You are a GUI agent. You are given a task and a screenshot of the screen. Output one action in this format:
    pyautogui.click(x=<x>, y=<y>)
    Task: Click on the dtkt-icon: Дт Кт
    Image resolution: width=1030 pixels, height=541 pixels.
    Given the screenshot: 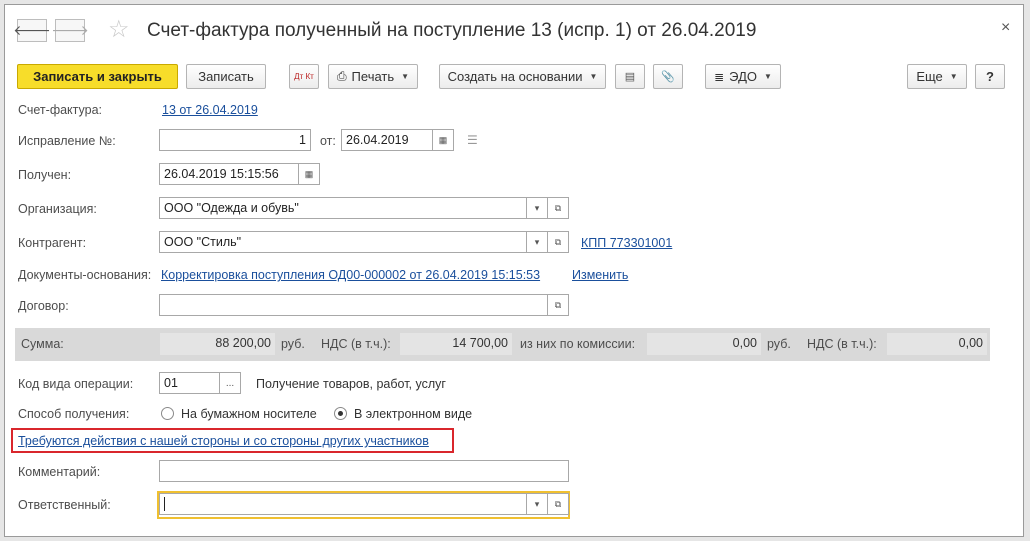 What is the action you would take?
    pyautogui.click(x=304, y=76)
    